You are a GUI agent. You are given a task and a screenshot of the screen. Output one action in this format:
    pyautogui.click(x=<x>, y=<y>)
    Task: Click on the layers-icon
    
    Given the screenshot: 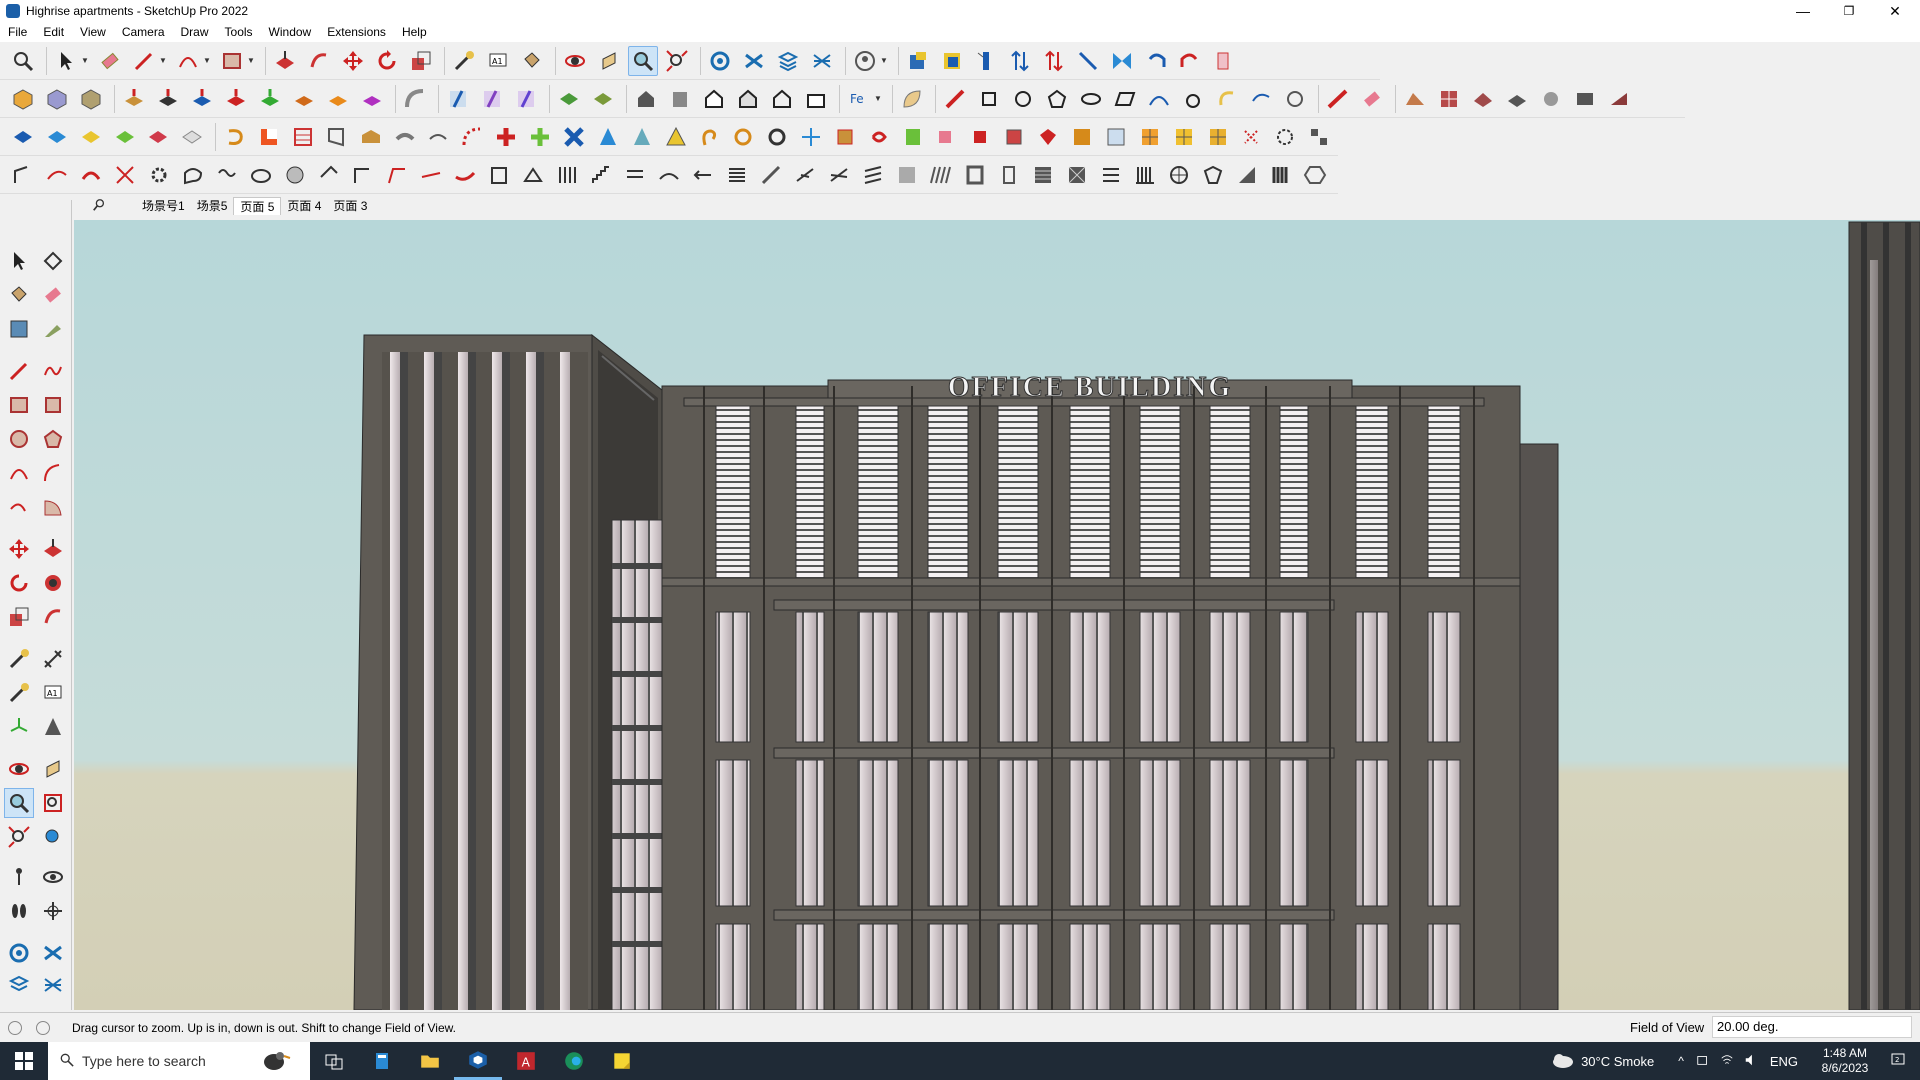 What is the action you would take?
    pyautogui.click(x=788, y=61)
    